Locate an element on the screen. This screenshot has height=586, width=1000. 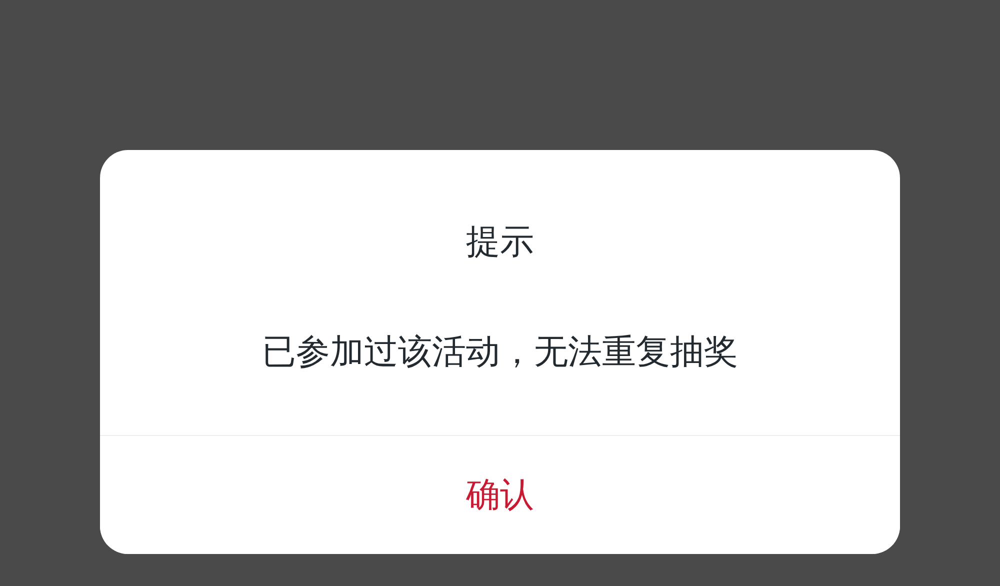
dialog-title: 提示 is located at coordinates (500, 242).